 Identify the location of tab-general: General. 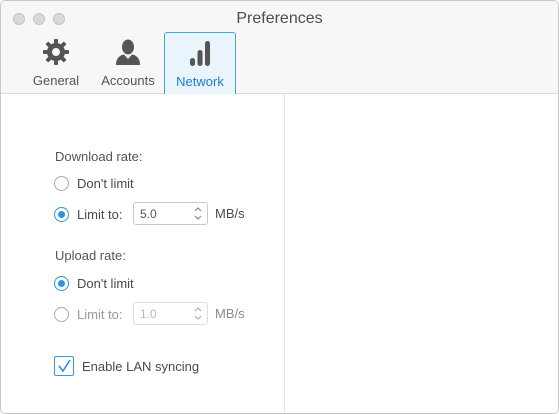
(56, 63).